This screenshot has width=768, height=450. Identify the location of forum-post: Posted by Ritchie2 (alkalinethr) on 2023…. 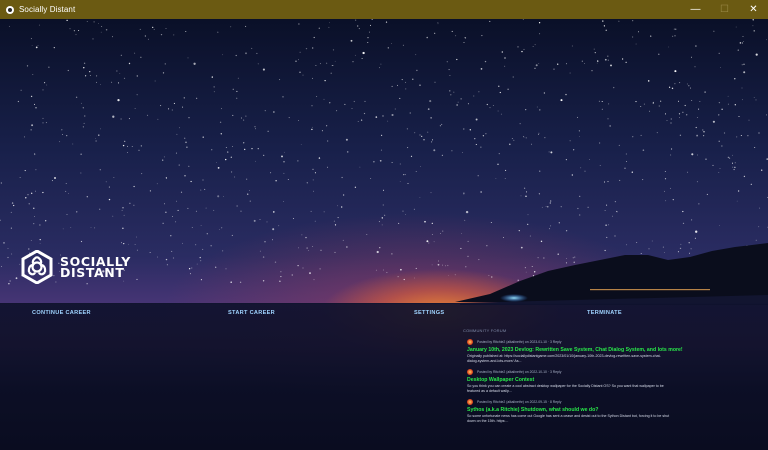
(597, 351).